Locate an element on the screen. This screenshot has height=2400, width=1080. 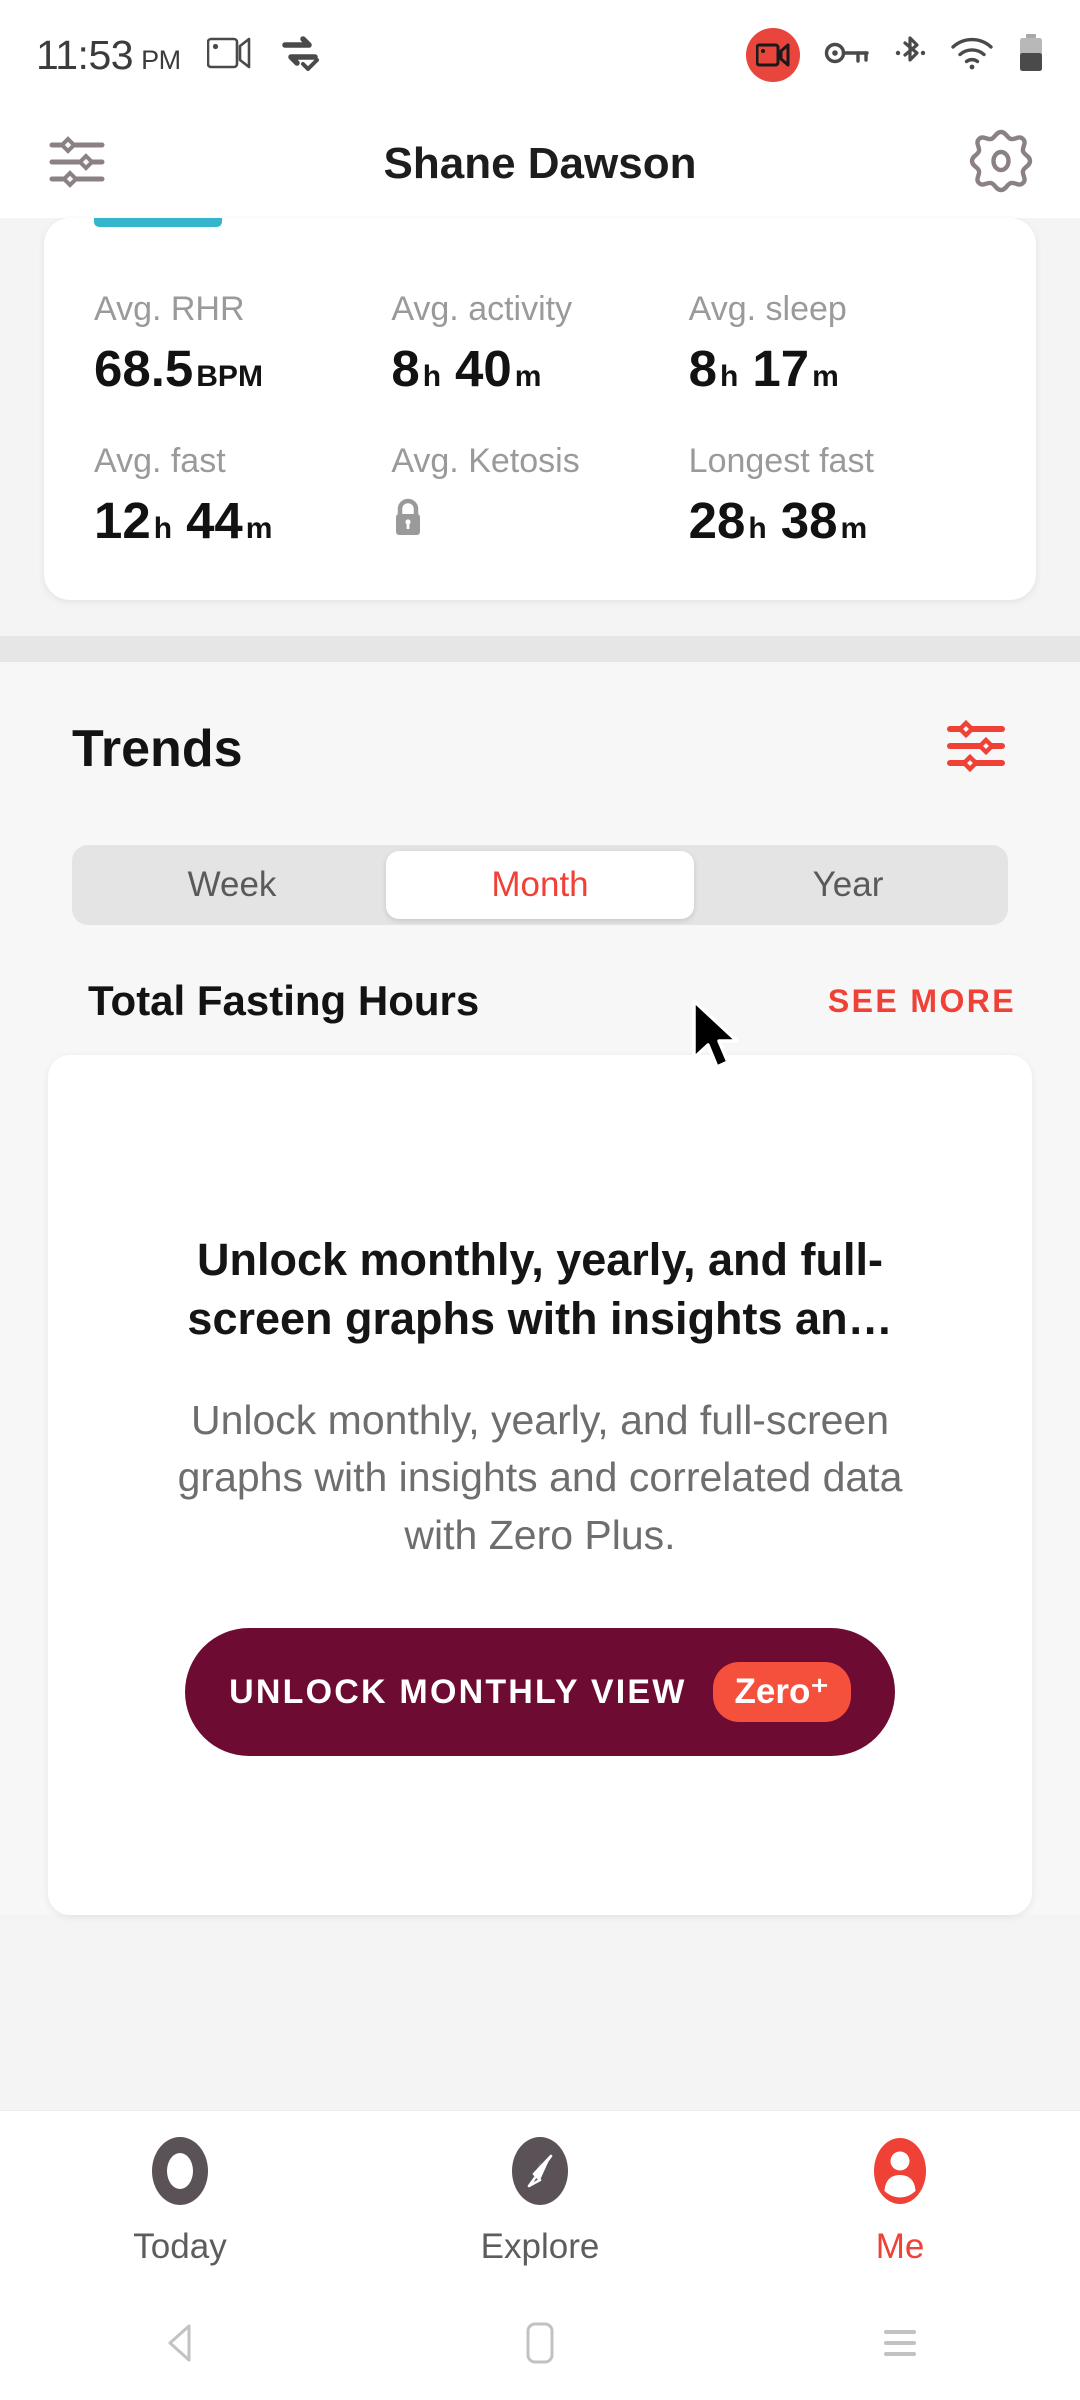
clock-ampm: PM is located at coordinates (161, 59).